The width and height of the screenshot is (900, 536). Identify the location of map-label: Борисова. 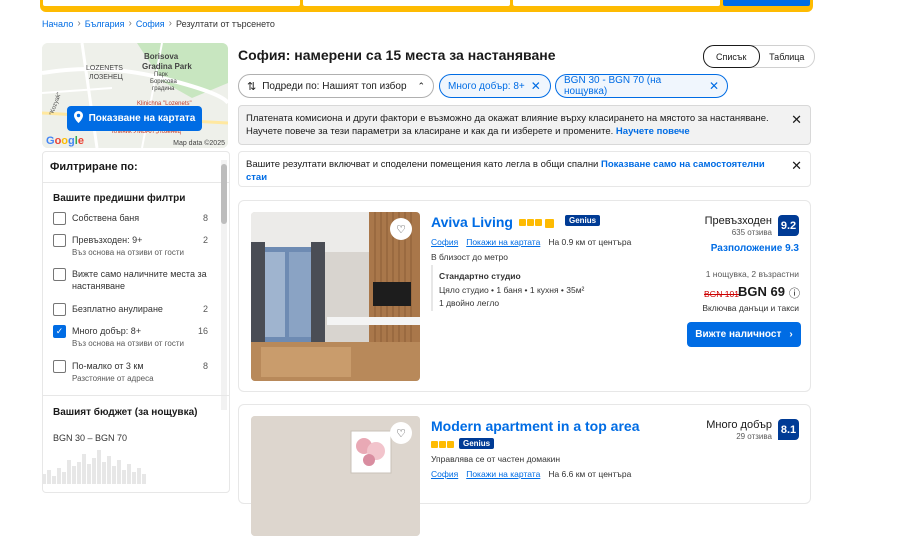
(163, 82).